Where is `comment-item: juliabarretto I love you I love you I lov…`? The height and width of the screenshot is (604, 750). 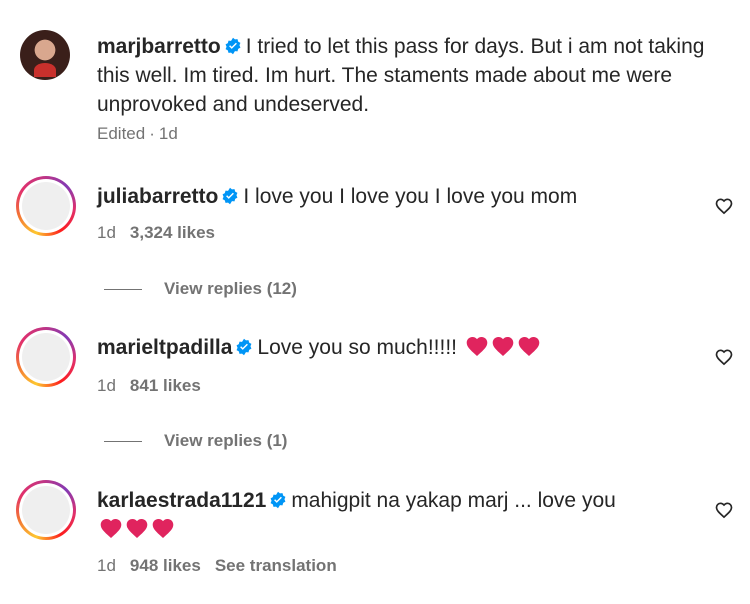 comment-item: juliabarretto I love you I love you I lov… is located at coordinates (378, 216).